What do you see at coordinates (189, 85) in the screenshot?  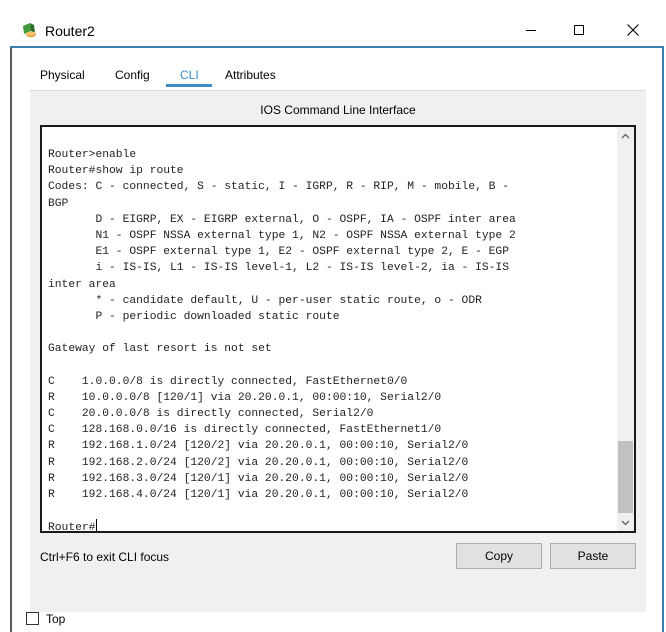 I see `active-tab-indicator` at bounding box center [189, 85].